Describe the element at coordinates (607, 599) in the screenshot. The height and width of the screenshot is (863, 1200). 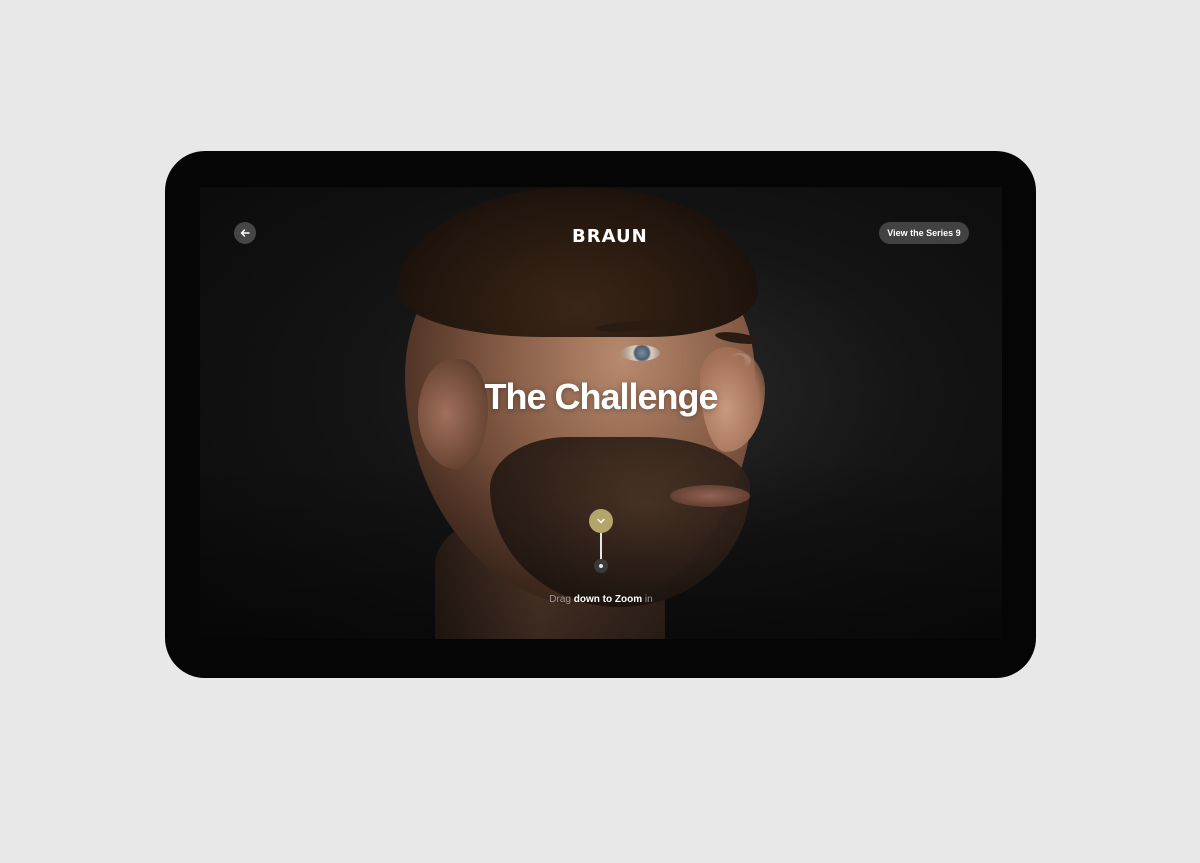
I see `hint-word-emphasis: to` at that location.